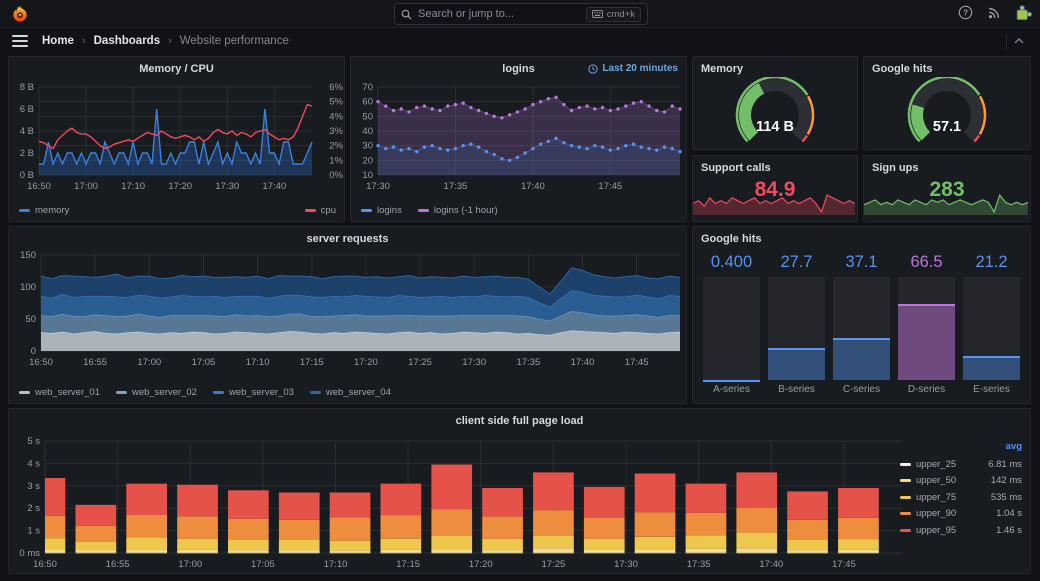  Describe the element at coordinates (44, 210) in the screenshot. I see `legend-item-memory: memory` at that location.